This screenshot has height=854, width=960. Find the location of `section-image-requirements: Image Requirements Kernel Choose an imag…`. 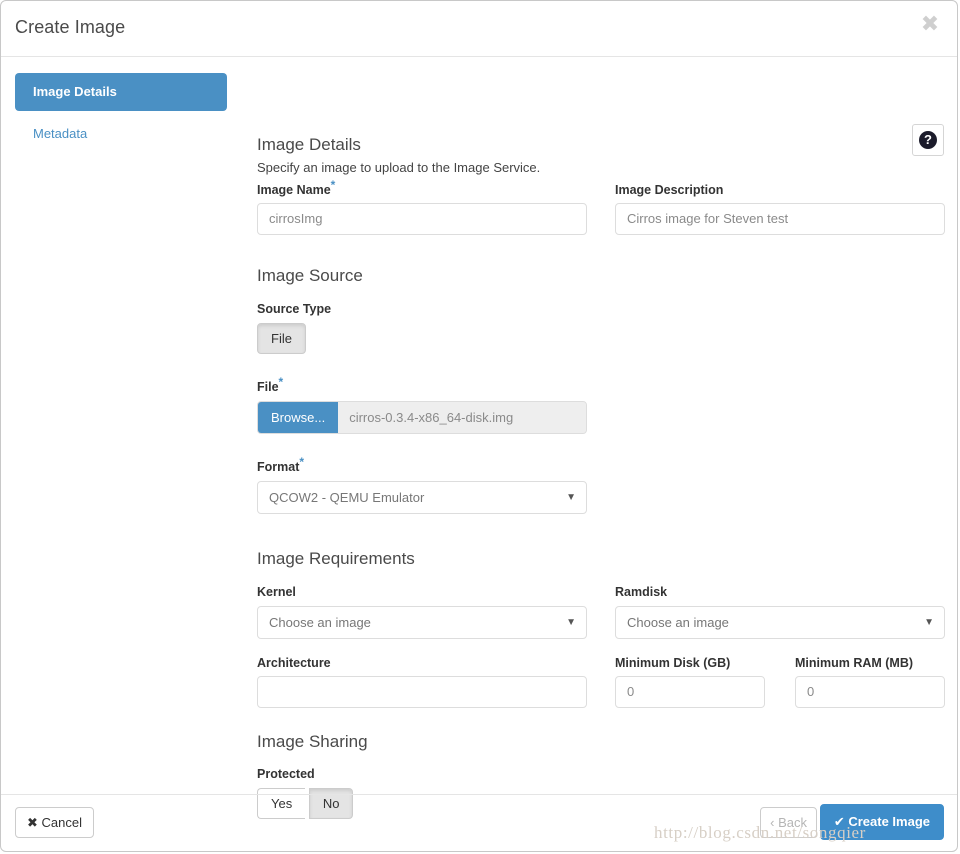

section-image-requirements: Image Requirements Kernel Choose an imag… is located at coordinates (602, 628).